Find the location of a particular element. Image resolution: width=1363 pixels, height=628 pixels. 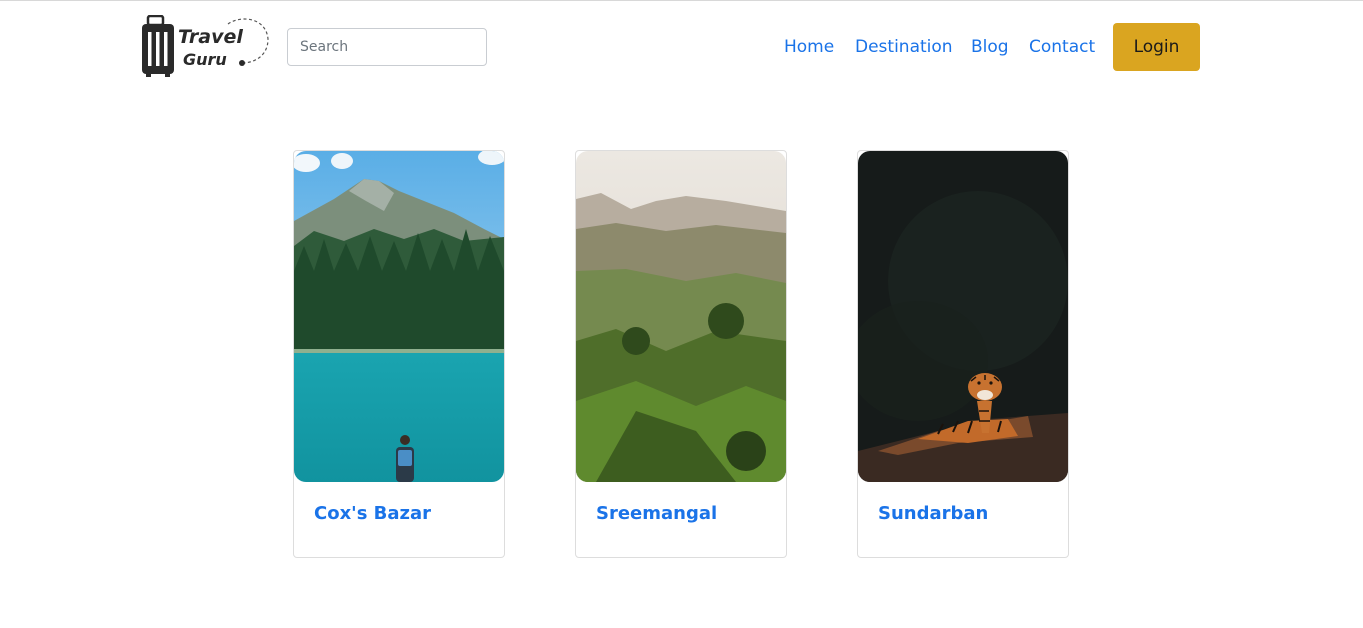

logo-text-travel: Travel is located at coordinates (210, 37).